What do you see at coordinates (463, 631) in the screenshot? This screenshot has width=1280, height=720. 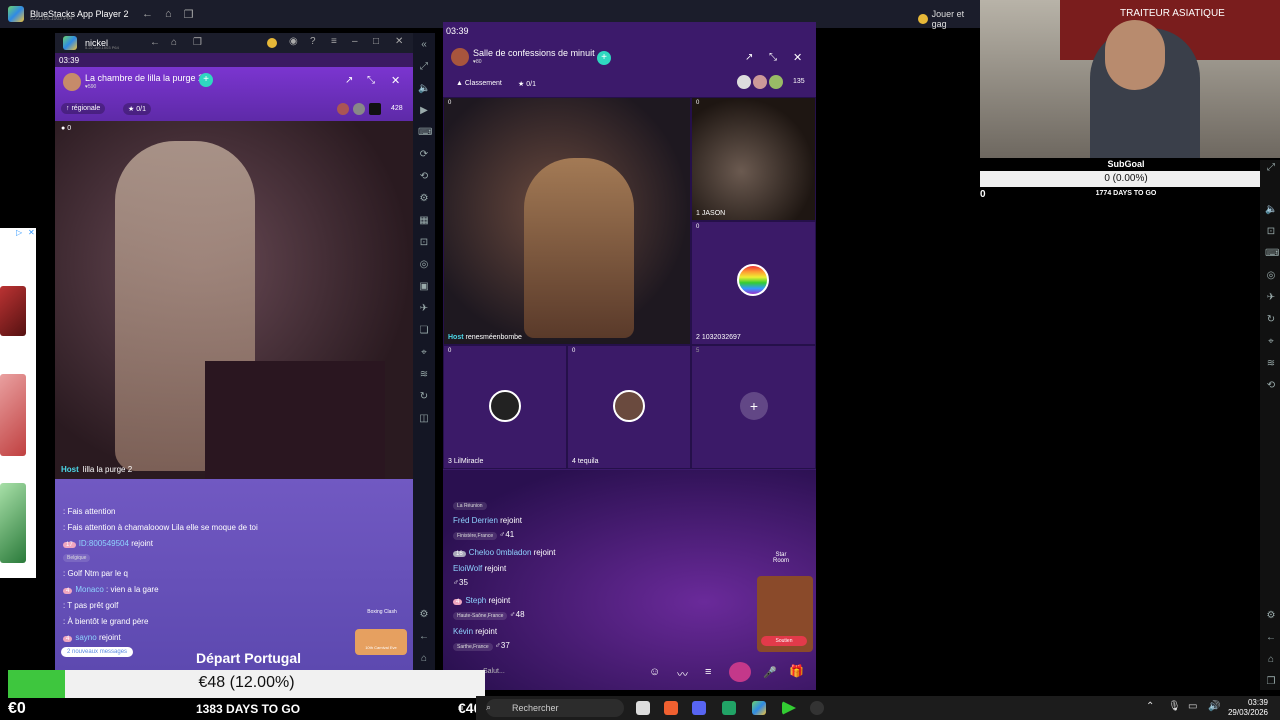 I see `feed-user: Kévin` at bounding box center [463, 631].